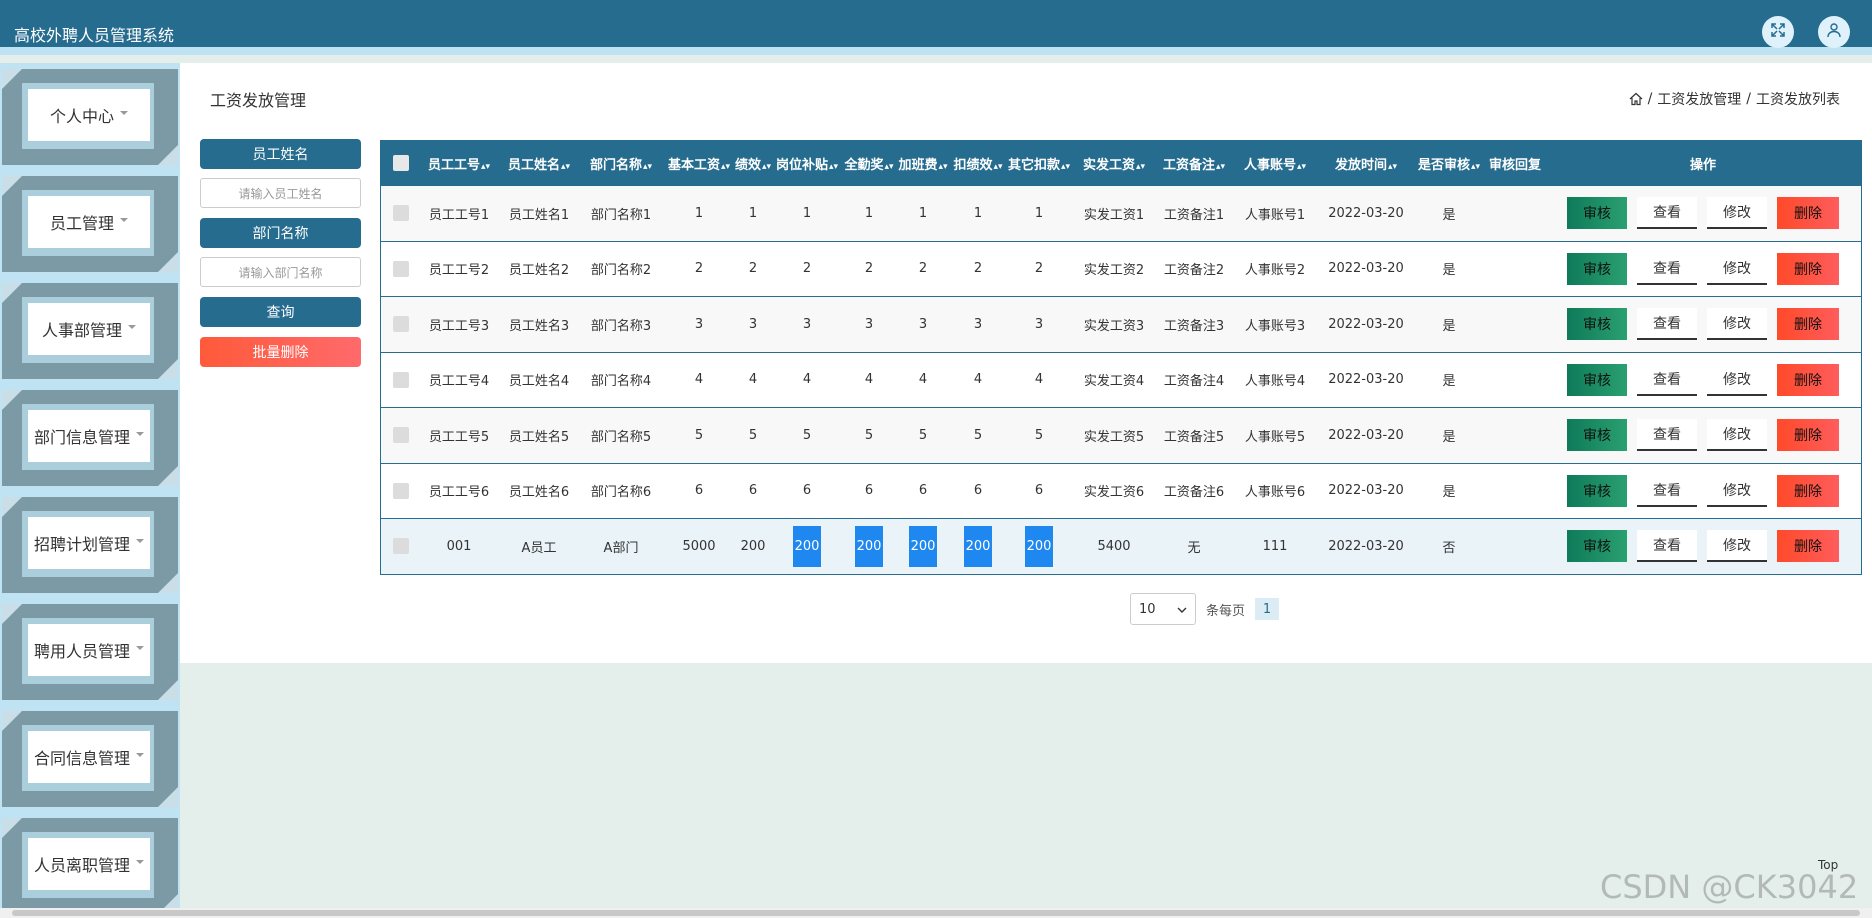  What do you see at coordinates (539, 163) in the screenshot?
I see `column-header: 员工姓名▴▾` at bounding box center [539, 163].